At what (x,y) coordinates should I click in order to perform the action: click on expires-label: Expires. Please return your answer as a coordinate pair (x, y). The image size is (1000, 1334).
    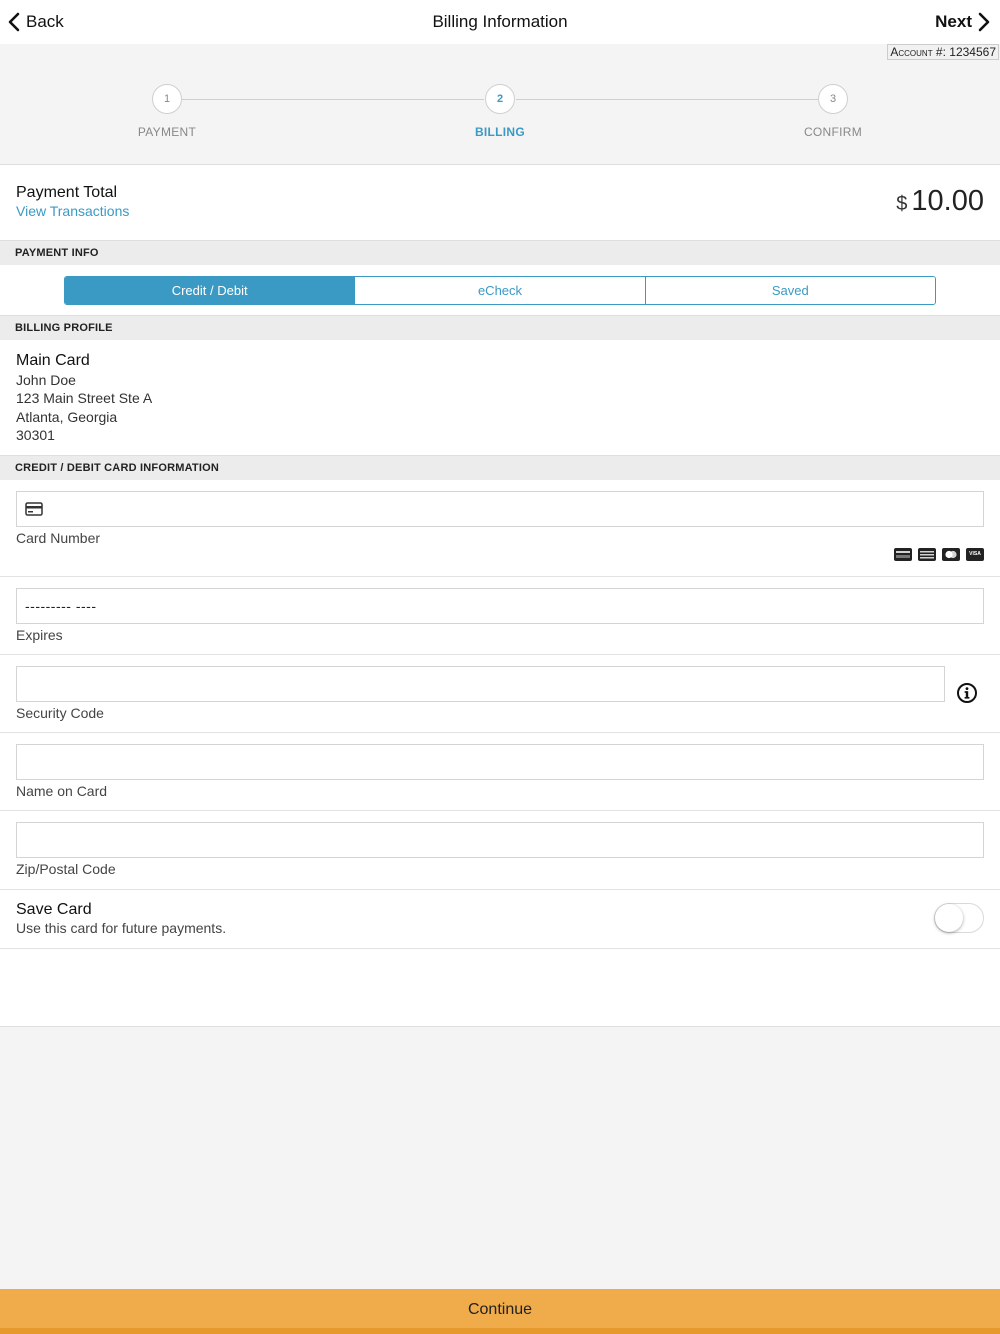
    Looking at the image, I should click on (39, 635).